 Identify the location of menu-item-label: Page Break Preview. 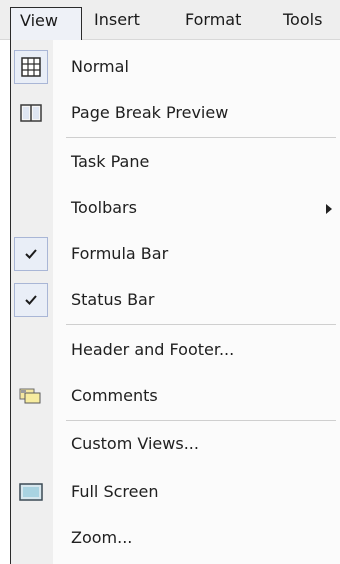
(150, 112).